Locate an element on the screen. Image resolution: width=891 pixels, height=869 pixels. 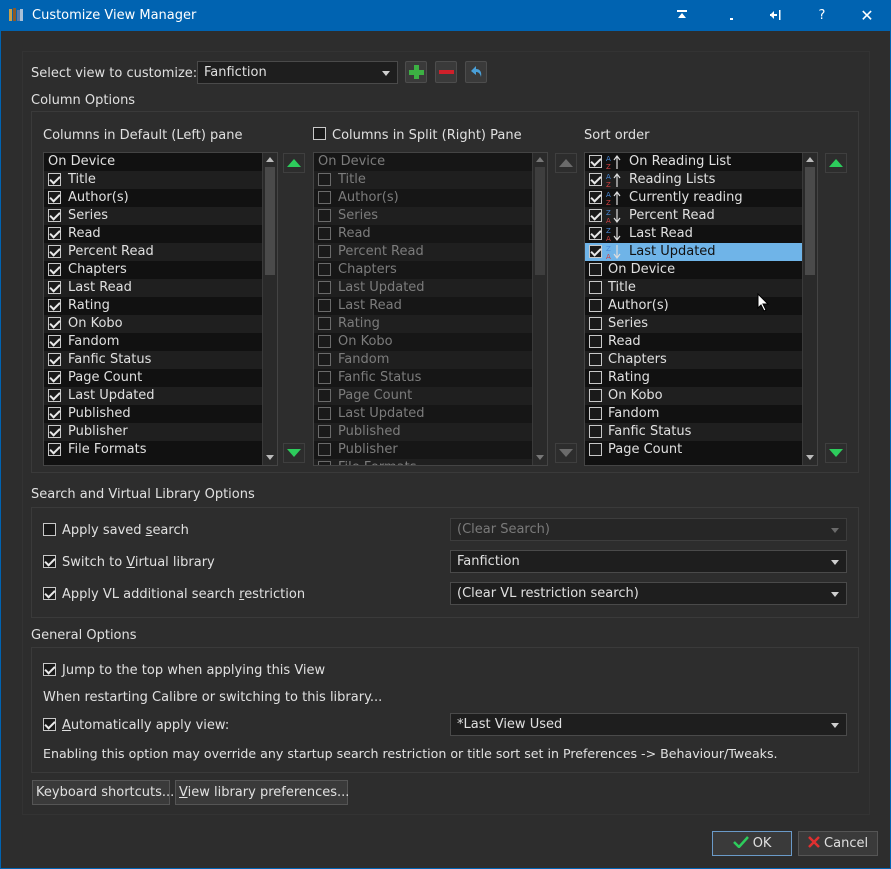
left-move-down-button is located at coordinates (294, 453).